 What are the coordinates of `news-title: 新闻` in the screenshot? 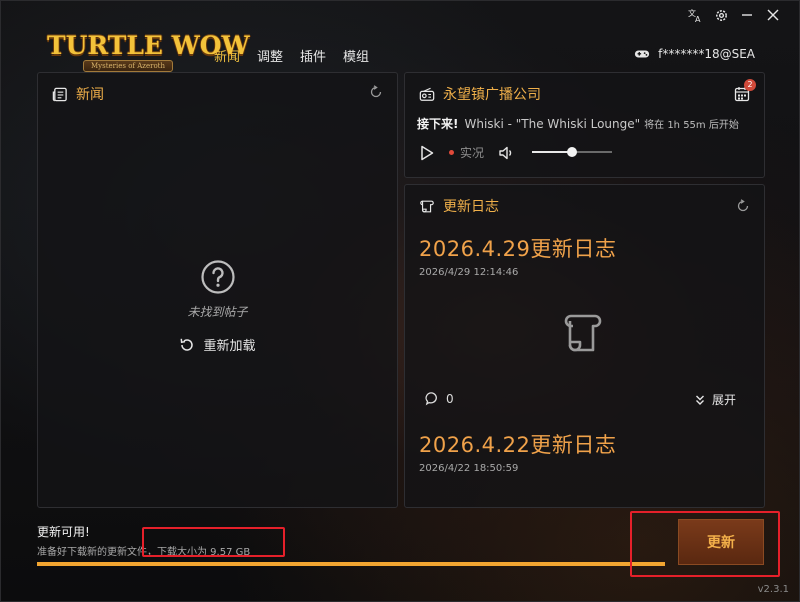 It's located at (90, 95).